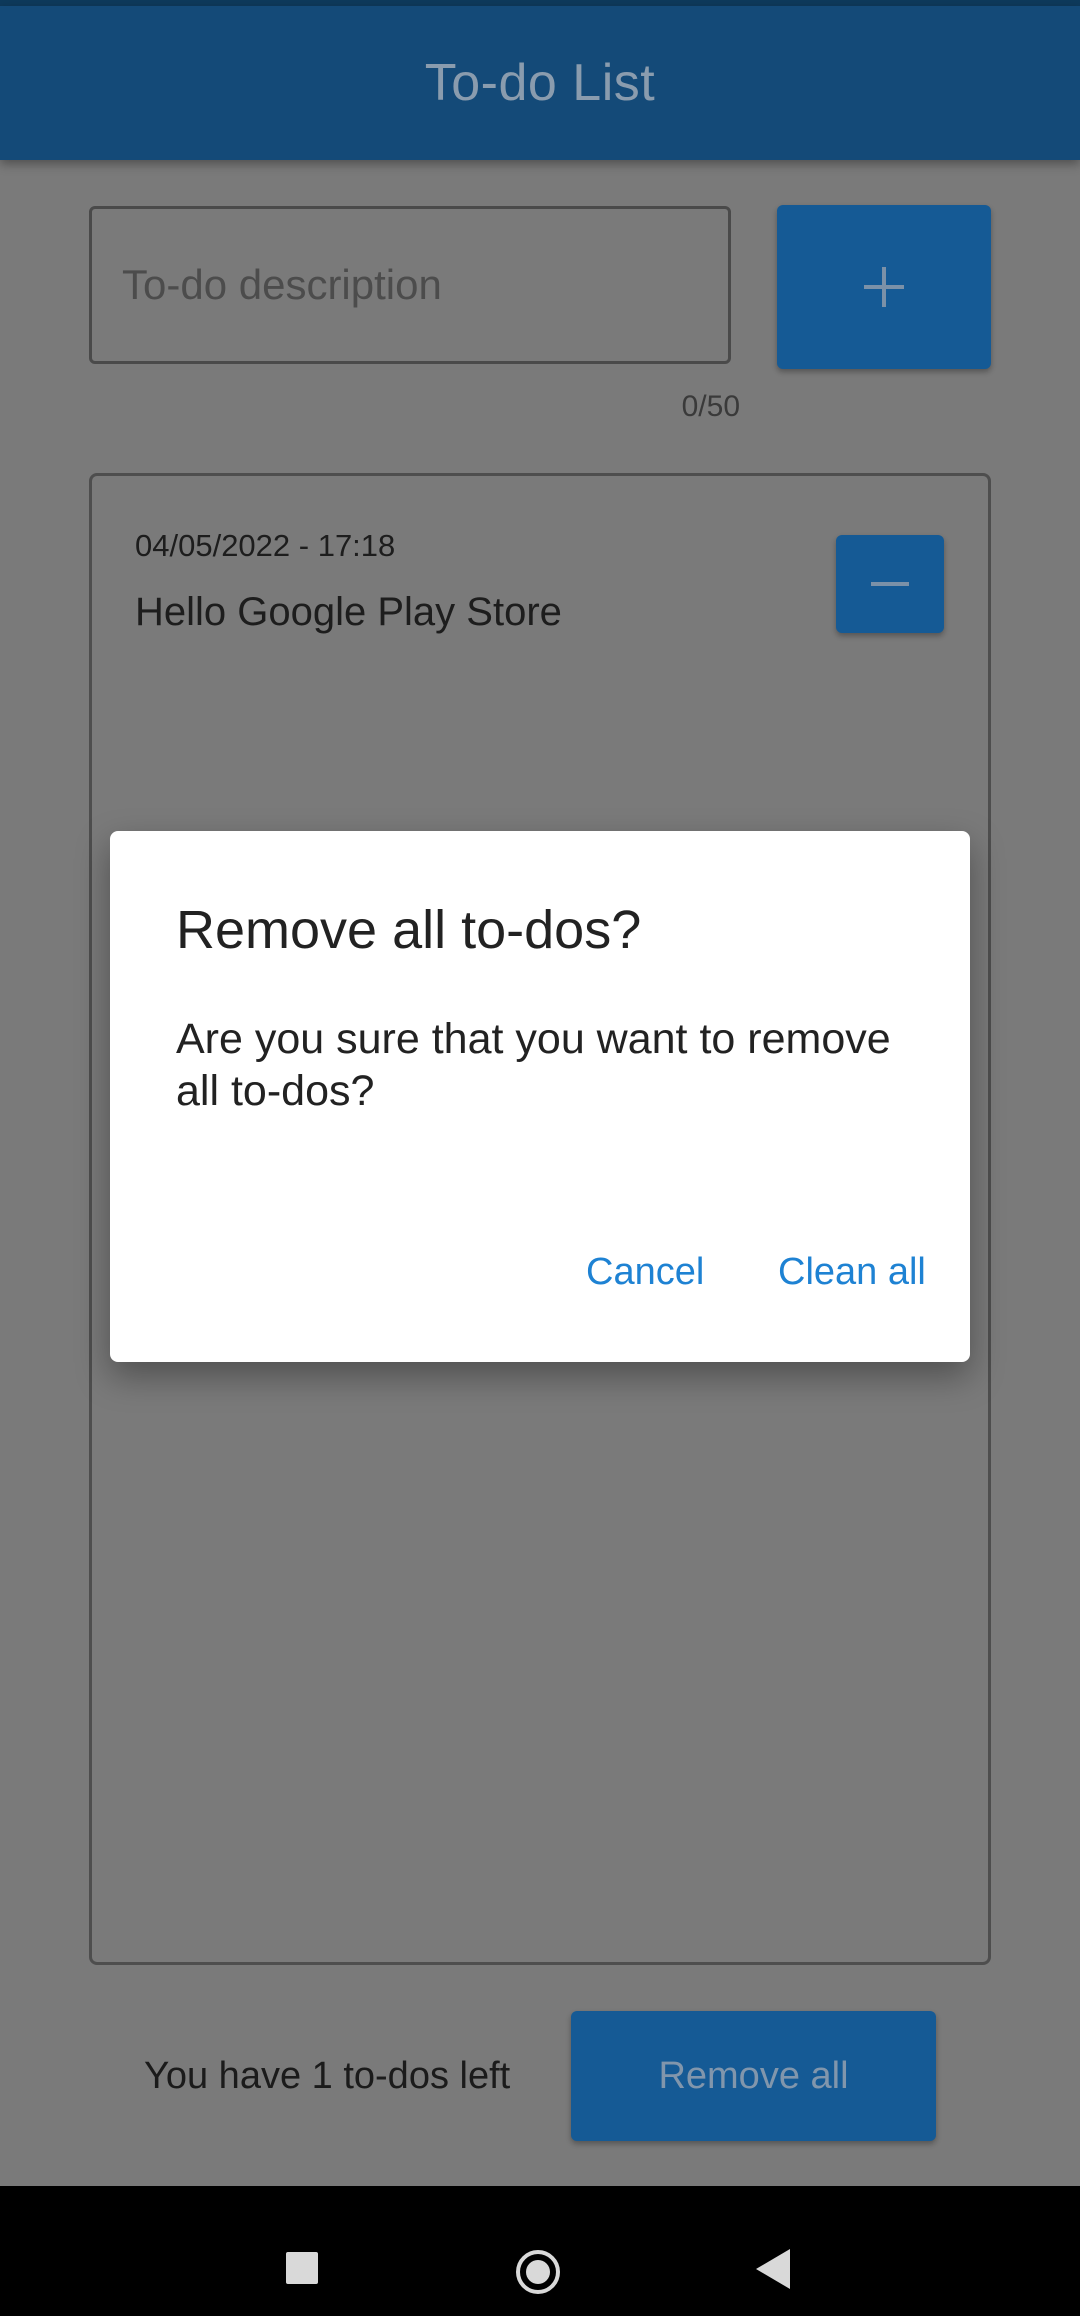 The height and width of the screenshot is (2316, 1080). I want to click on plus-icon, so click(884, 287).